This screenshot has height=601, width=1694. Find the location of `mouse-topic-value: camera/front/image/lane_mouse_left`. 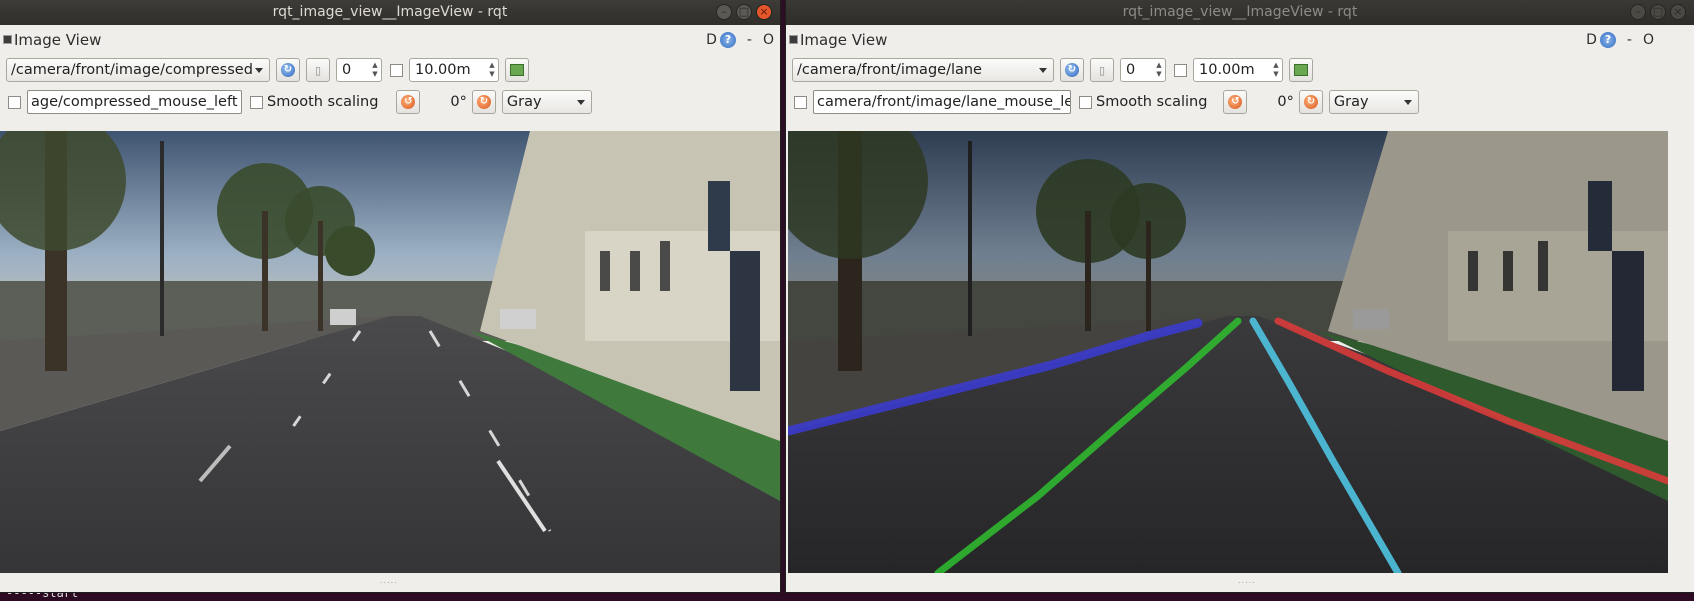

mouse-topic-value: camera/front/image/lane_mouse_left is located at coordinates (944, 102).